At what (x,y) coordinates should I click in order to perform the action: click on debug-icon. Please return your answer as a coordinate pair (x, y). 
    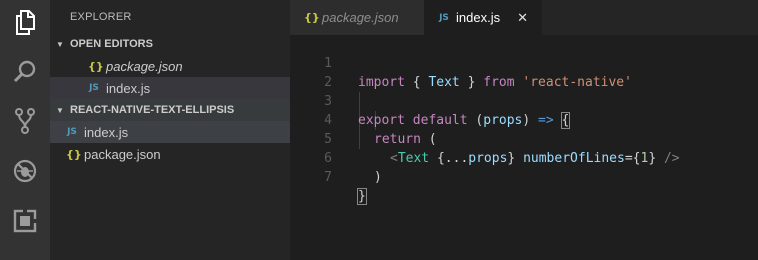
    Looking at the image, I should click on (25, 171).